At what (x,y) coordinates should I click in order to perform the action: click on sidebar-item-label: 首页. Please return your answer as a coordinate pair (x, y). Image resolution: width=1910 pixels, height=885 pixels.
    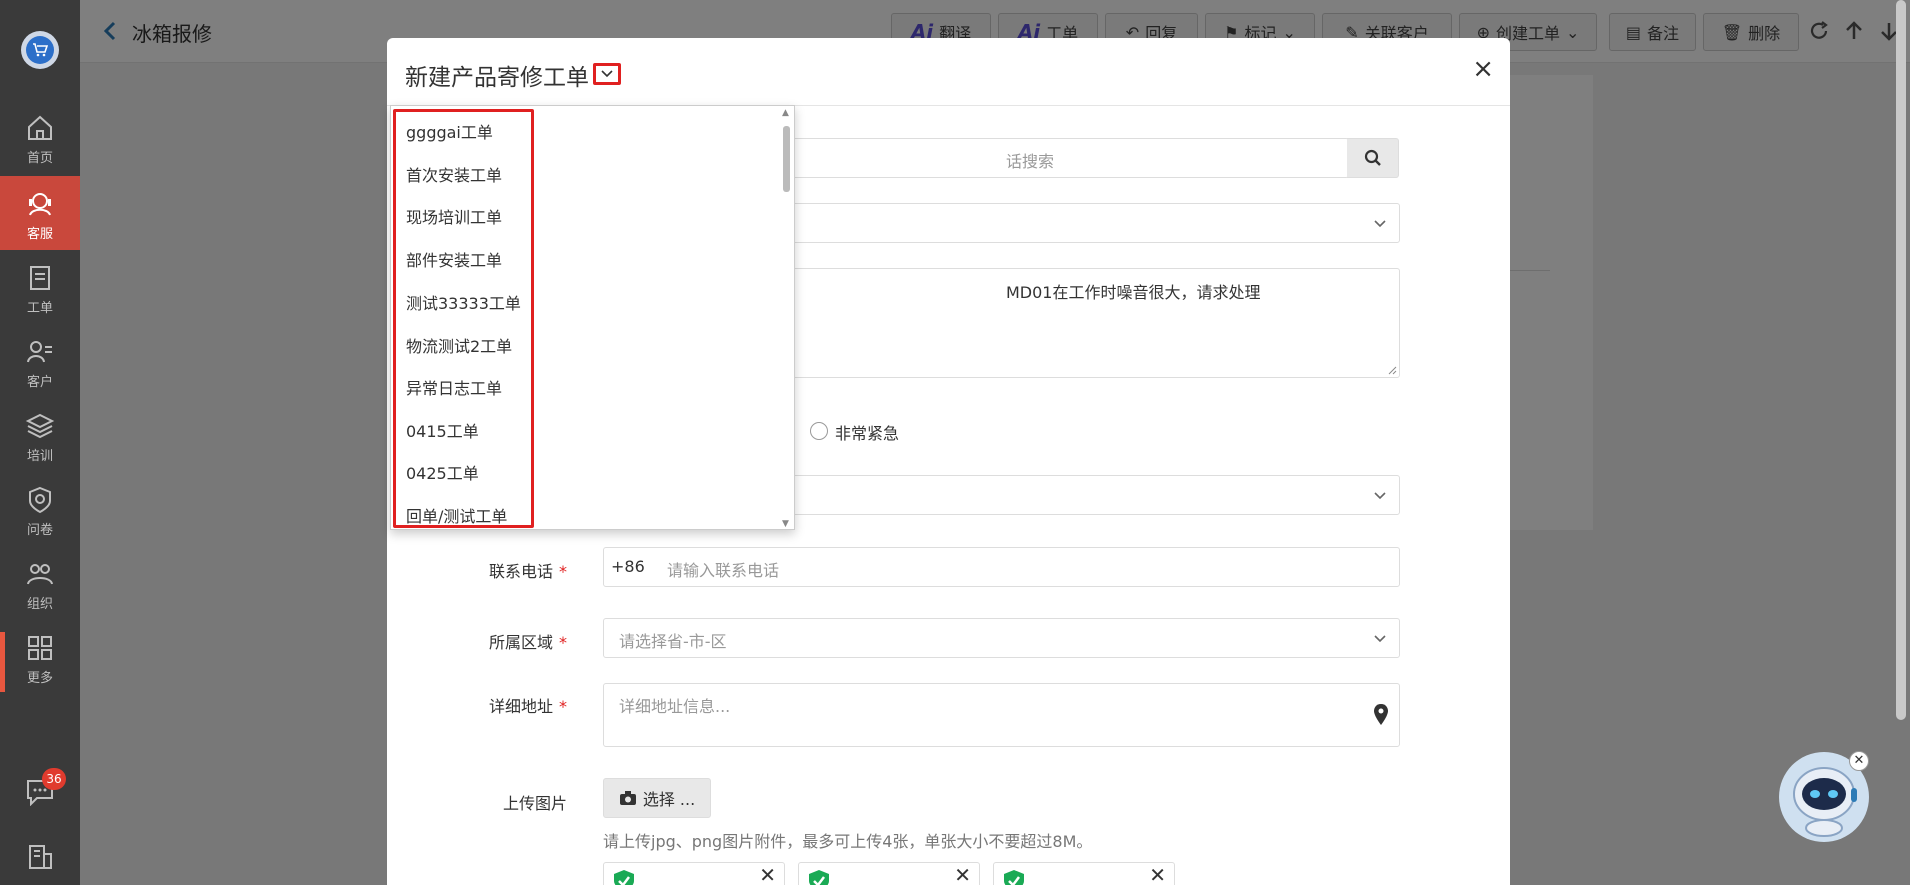
    Looking at the image, I should click on (39, 158).